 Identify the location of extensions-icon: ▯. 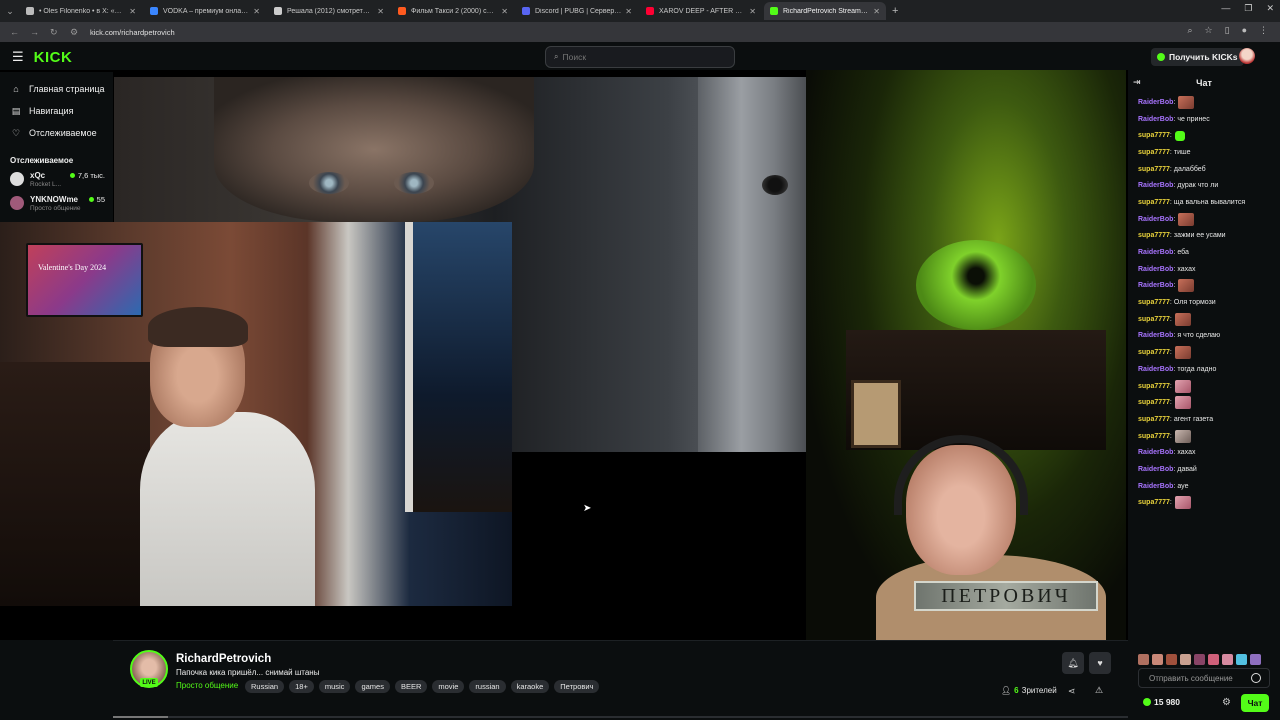
(1227, 30).